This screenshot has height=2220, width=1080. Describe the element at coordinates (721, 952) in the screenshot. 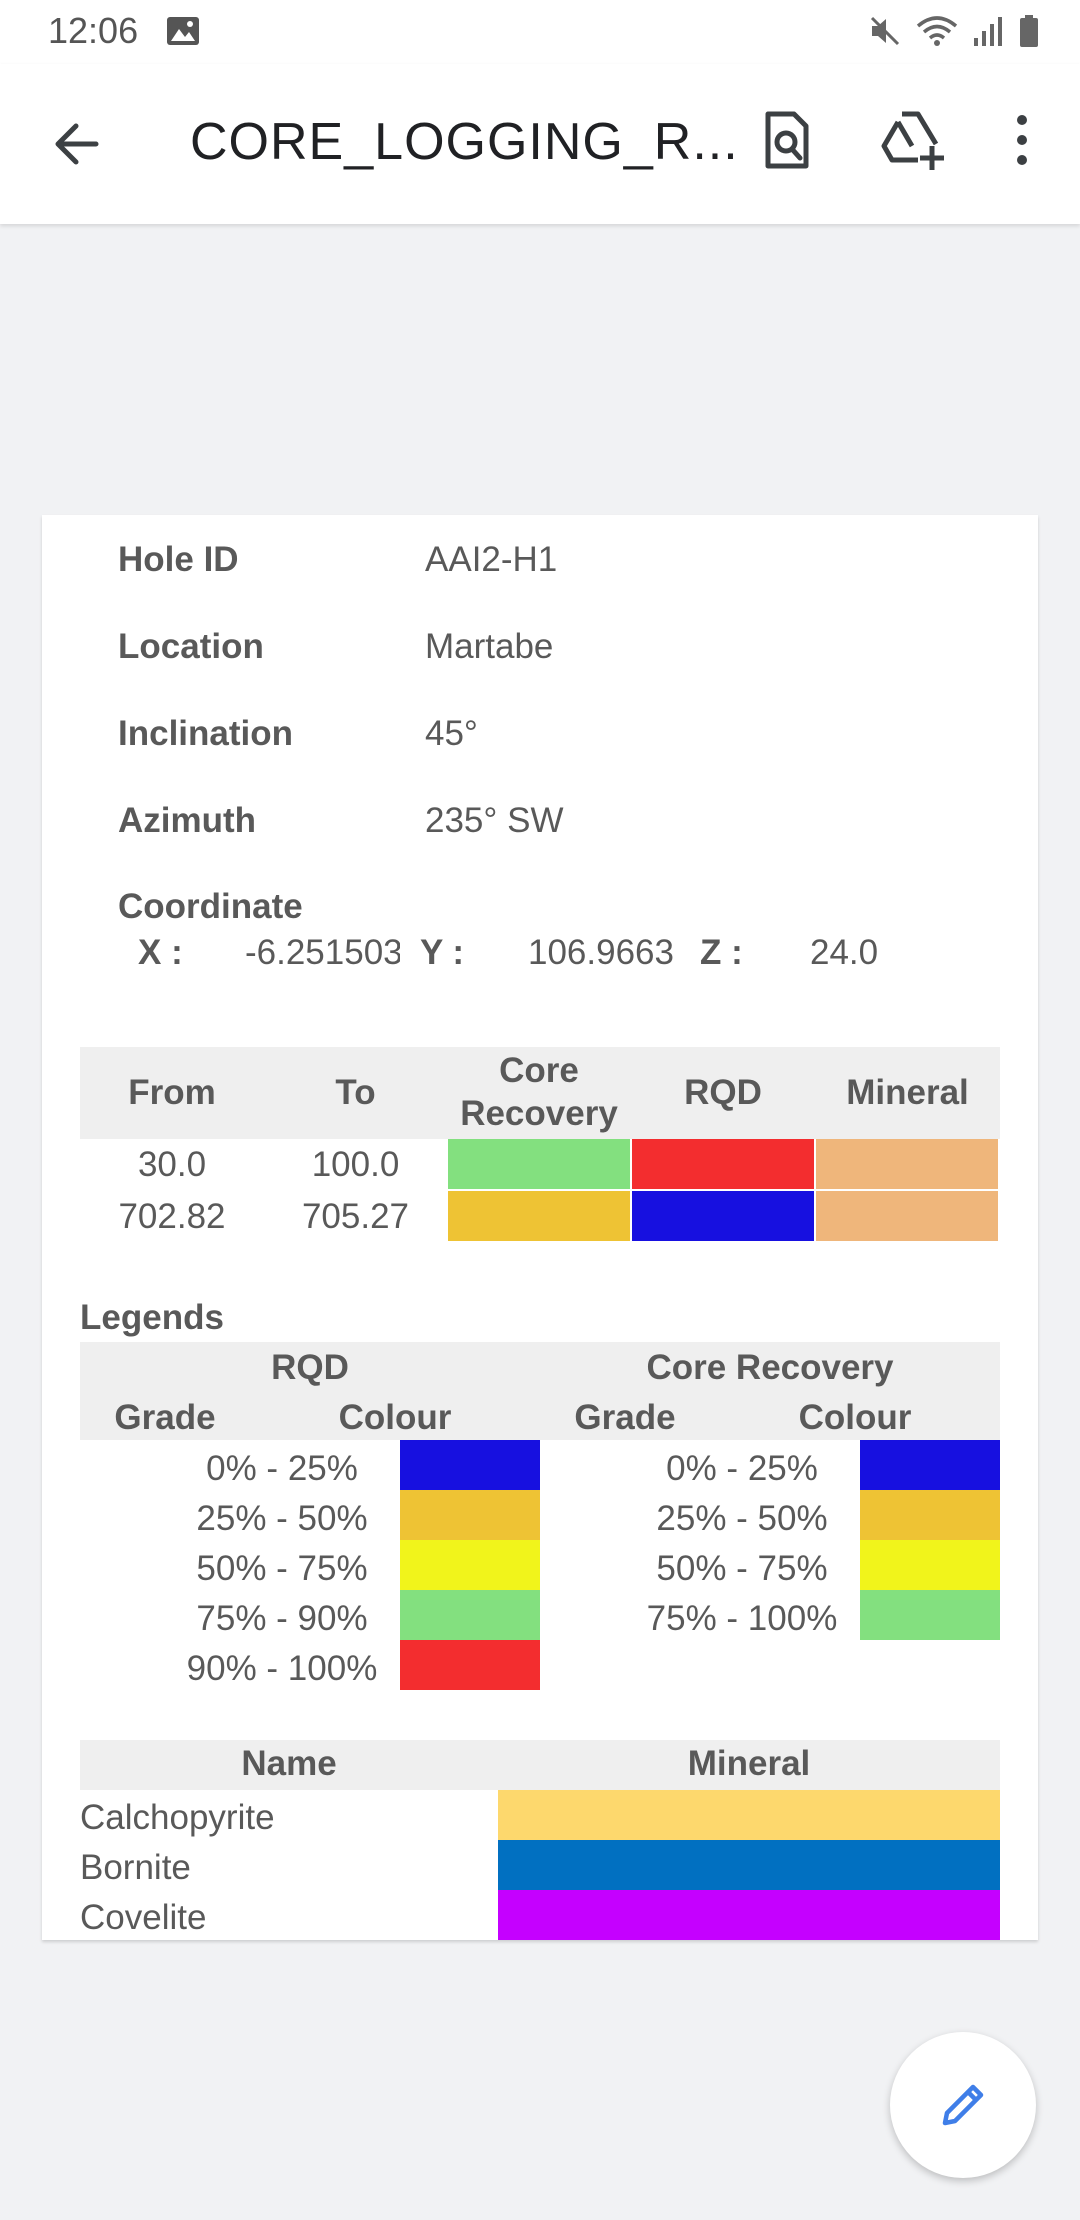

I see `coord-z-label: Z :` at that location.